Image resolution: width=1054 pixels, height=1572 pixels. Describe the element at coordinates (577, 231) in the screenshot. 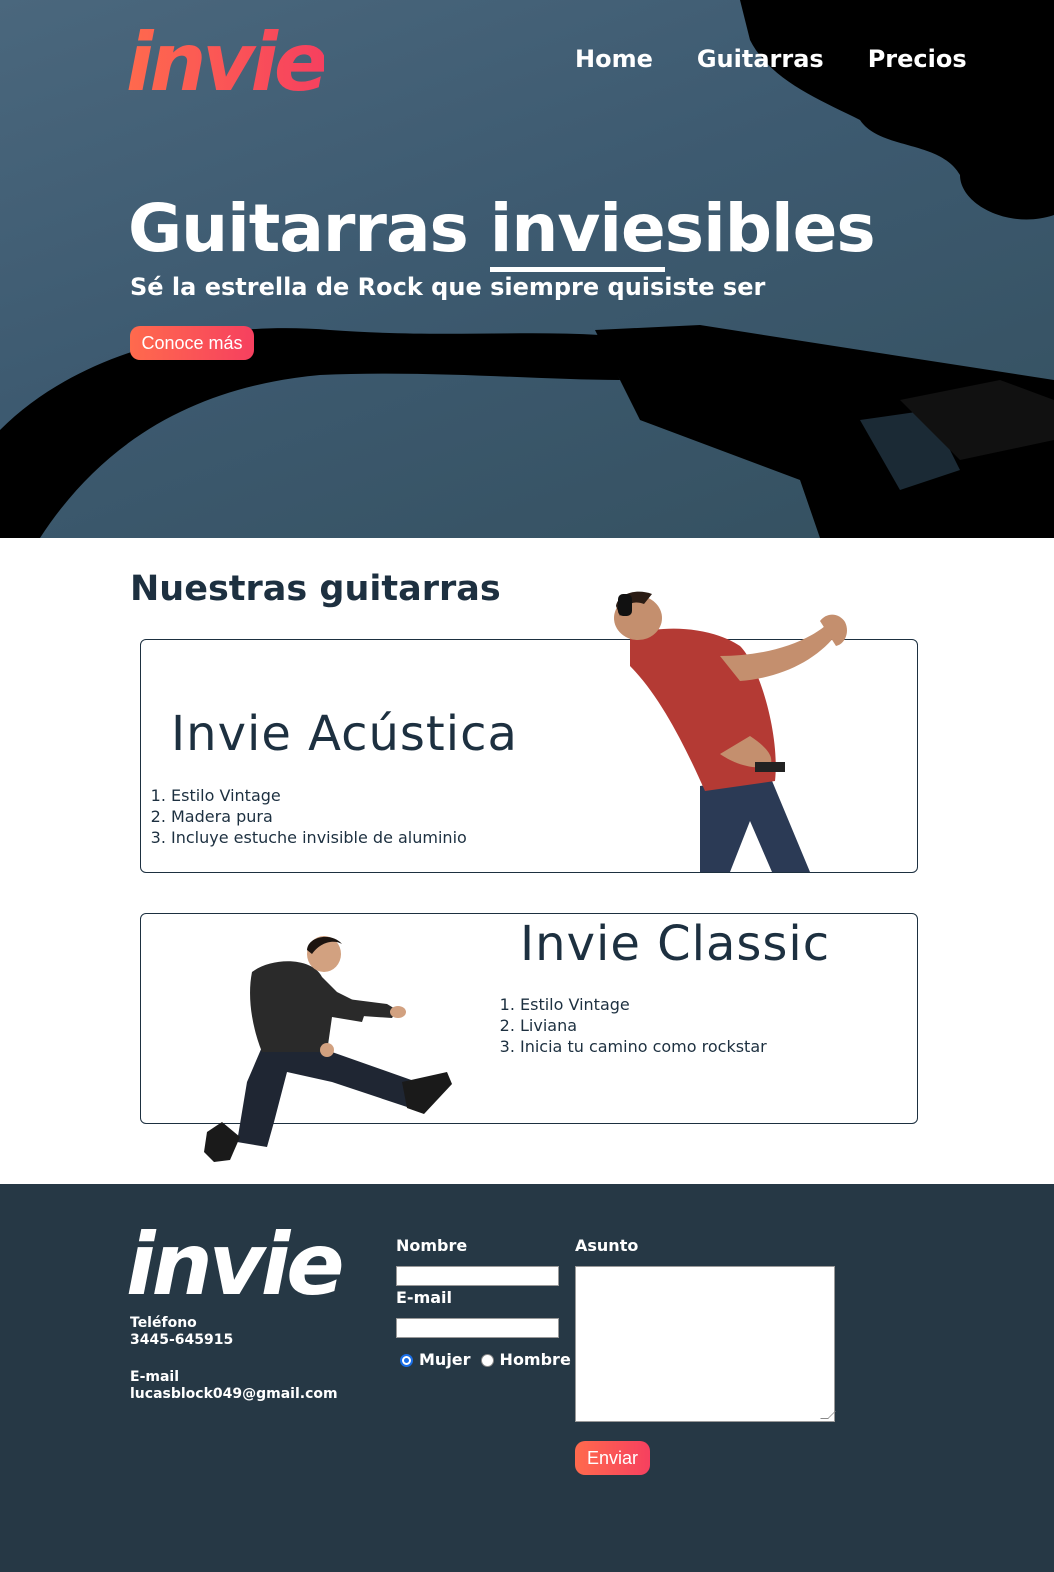

I see `hero-title-underlined: invie` at that location.